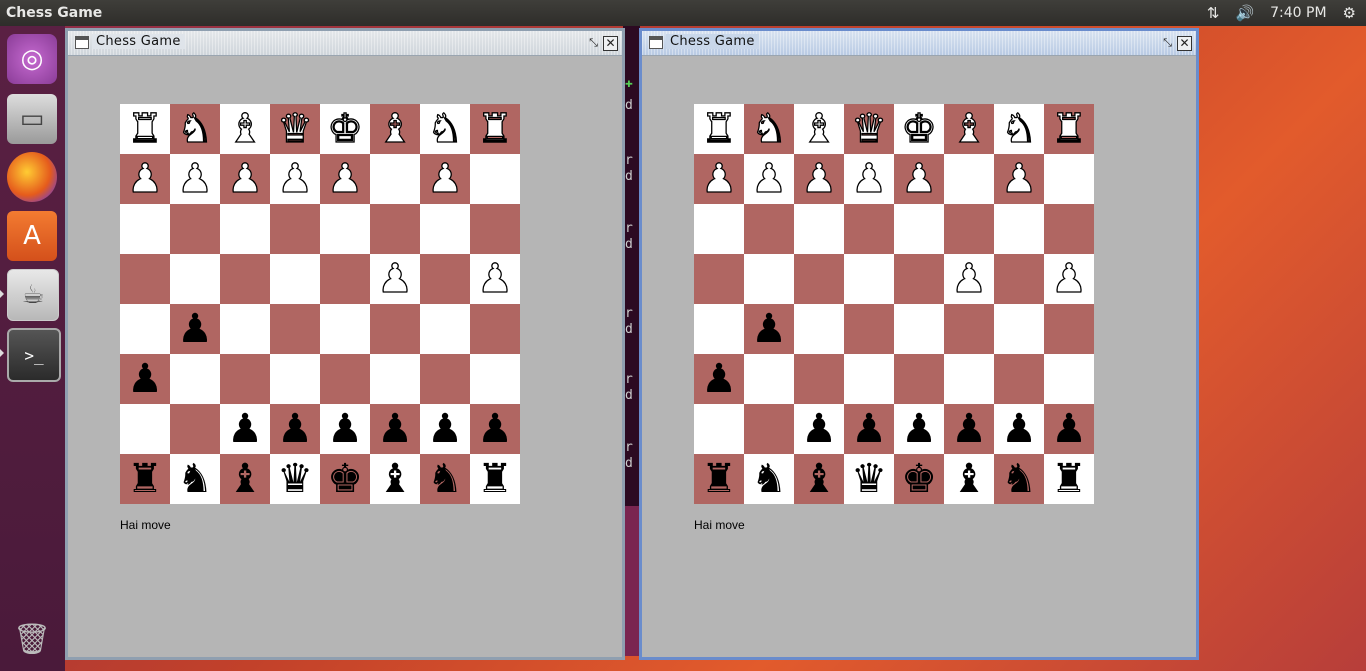  What do you see at coordinates (495, 479) in the screenshot?
I see `black-rook-icon: ♜` at bounding box center [495, 479].